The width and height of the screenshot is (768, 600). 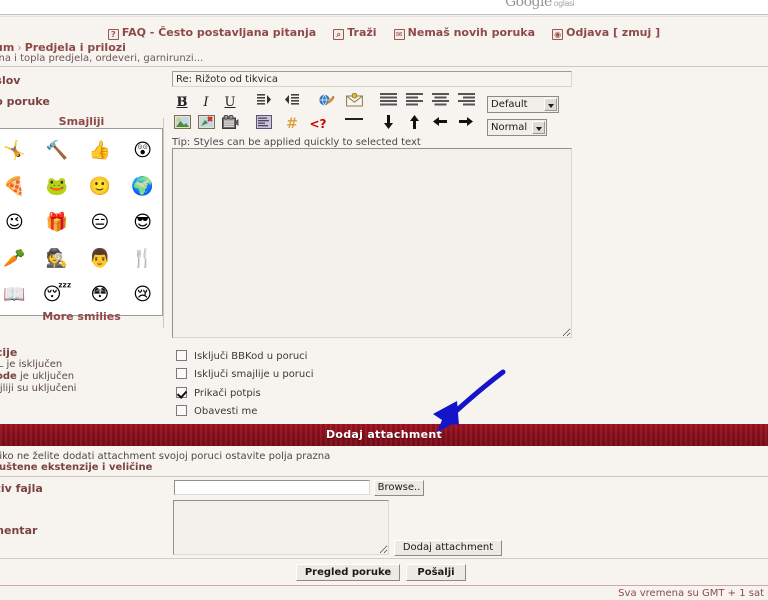 I want to click on flash-icon, so click(x=206, y=124).